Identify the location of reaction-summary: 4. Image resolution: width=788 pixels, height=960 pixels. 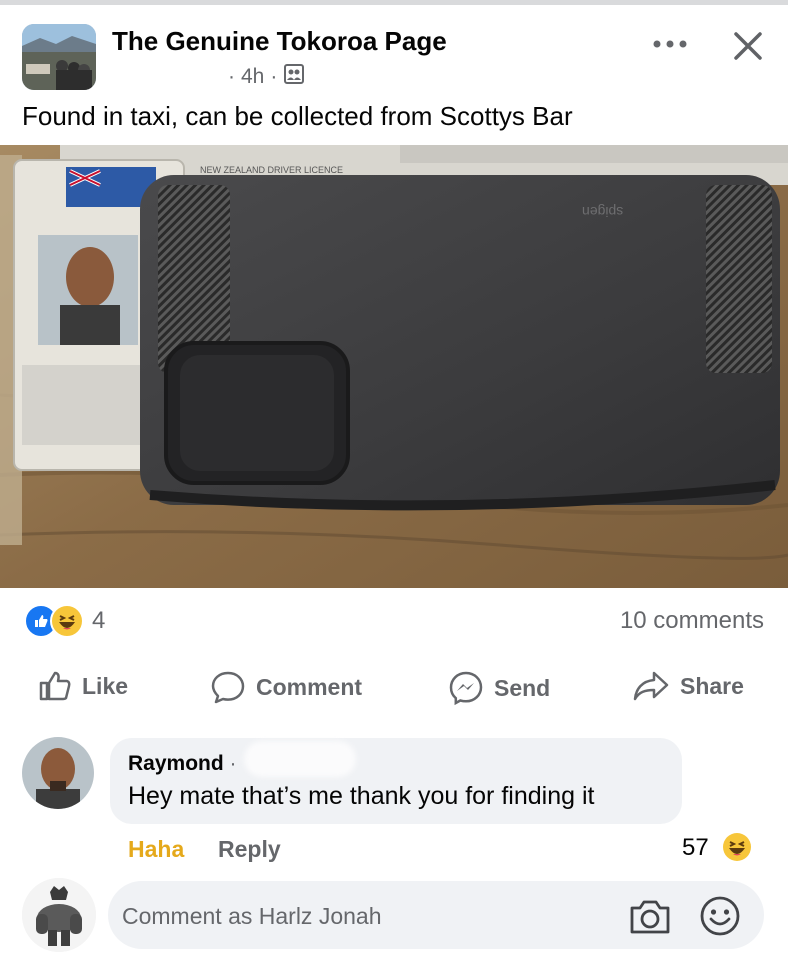
(64, 621).